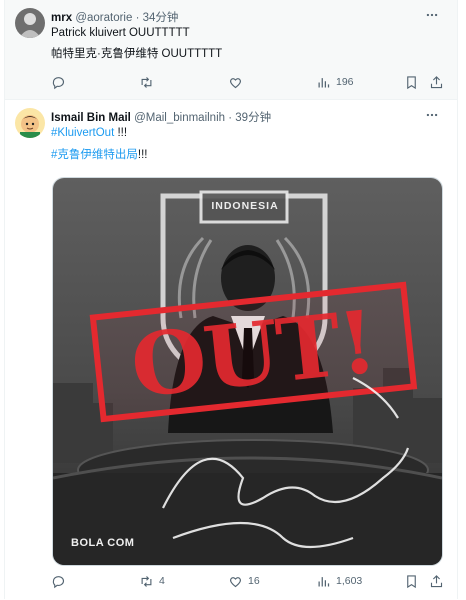 The width and height of the screenshot is (466, 600). What do you see at coordinates (120, 33) in the screenshot?
I see `tweet-text-line-1: Patrick kluivert OUUTTTTT` at bounding box center [120, 33].